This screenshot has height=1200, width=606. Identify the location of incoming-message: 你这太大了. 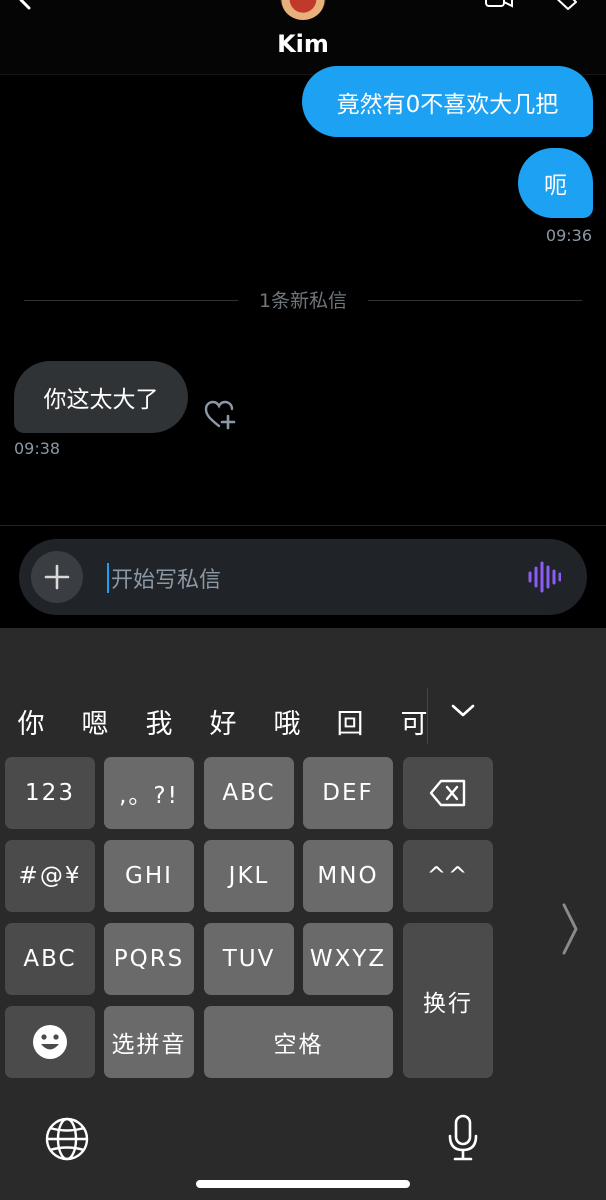
(101, 397).